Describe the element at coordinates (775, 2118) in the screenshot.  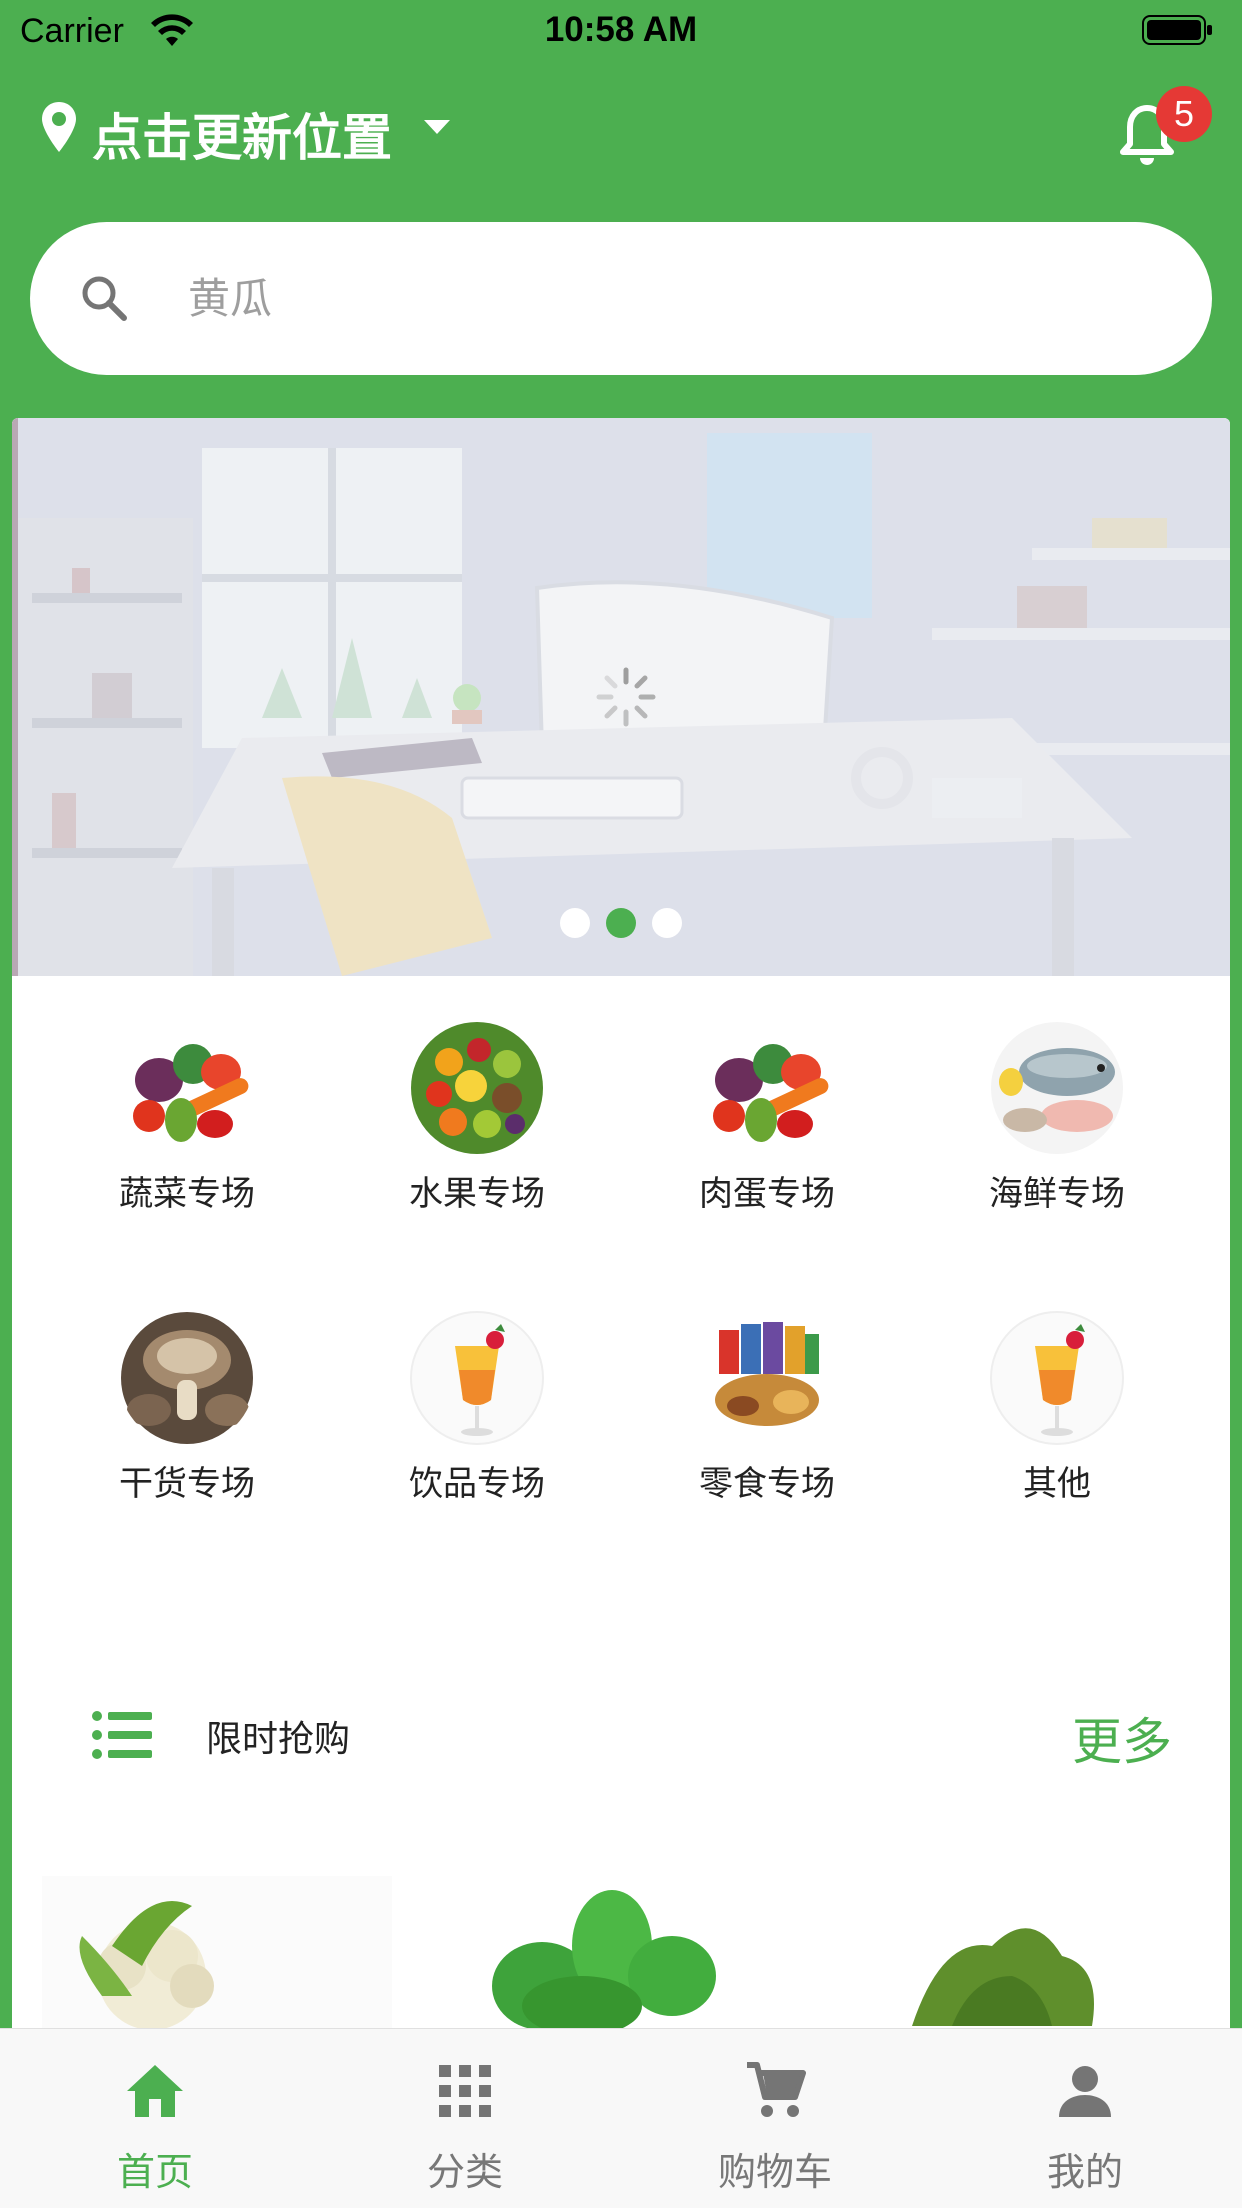
I see `tab-cart: 购物车` at that location.